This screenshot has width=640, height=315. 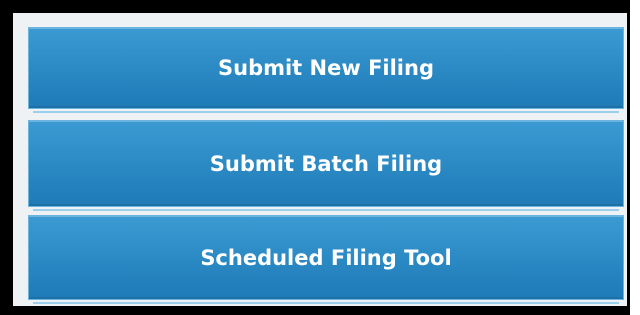 I want to click on submit-new-filing-label: Submit New Filing, so click(x=326, y=68).